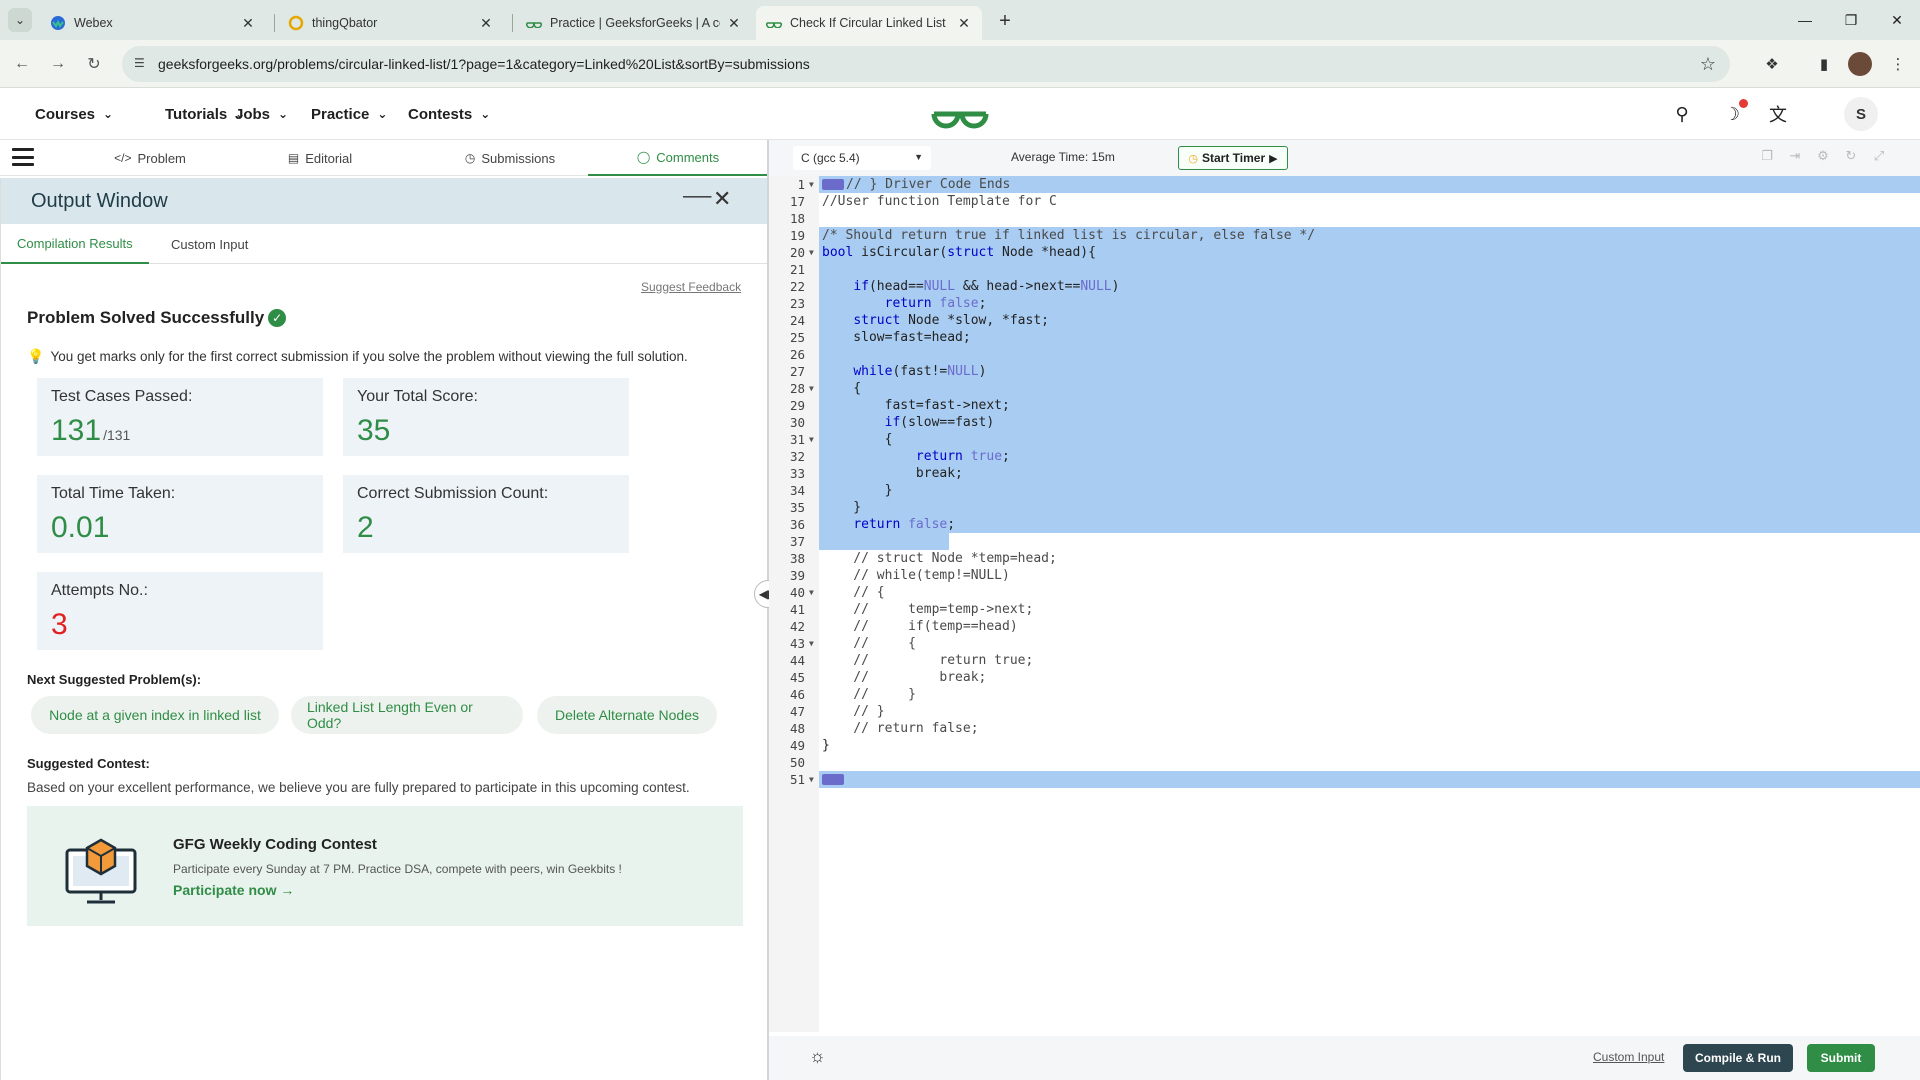  I want to click on code-line: 41 // temp=temp->next;, so click(1344, 609).